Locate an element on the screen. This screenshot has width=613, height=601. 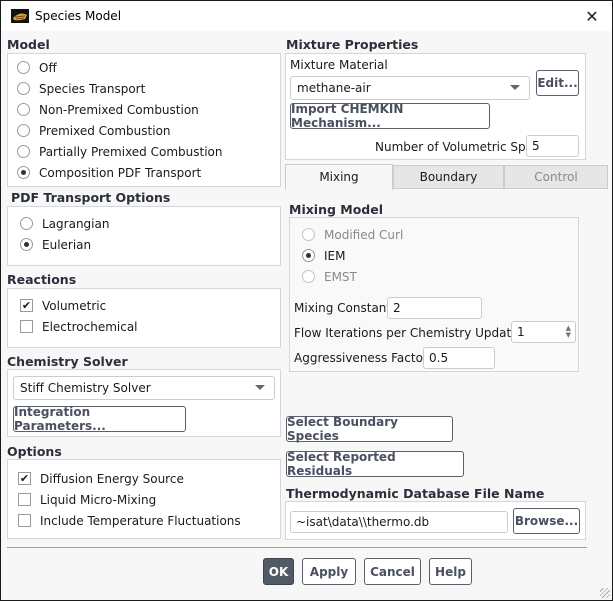
mixing-model-radio-2: EMST is located at coordinates (440, 276).